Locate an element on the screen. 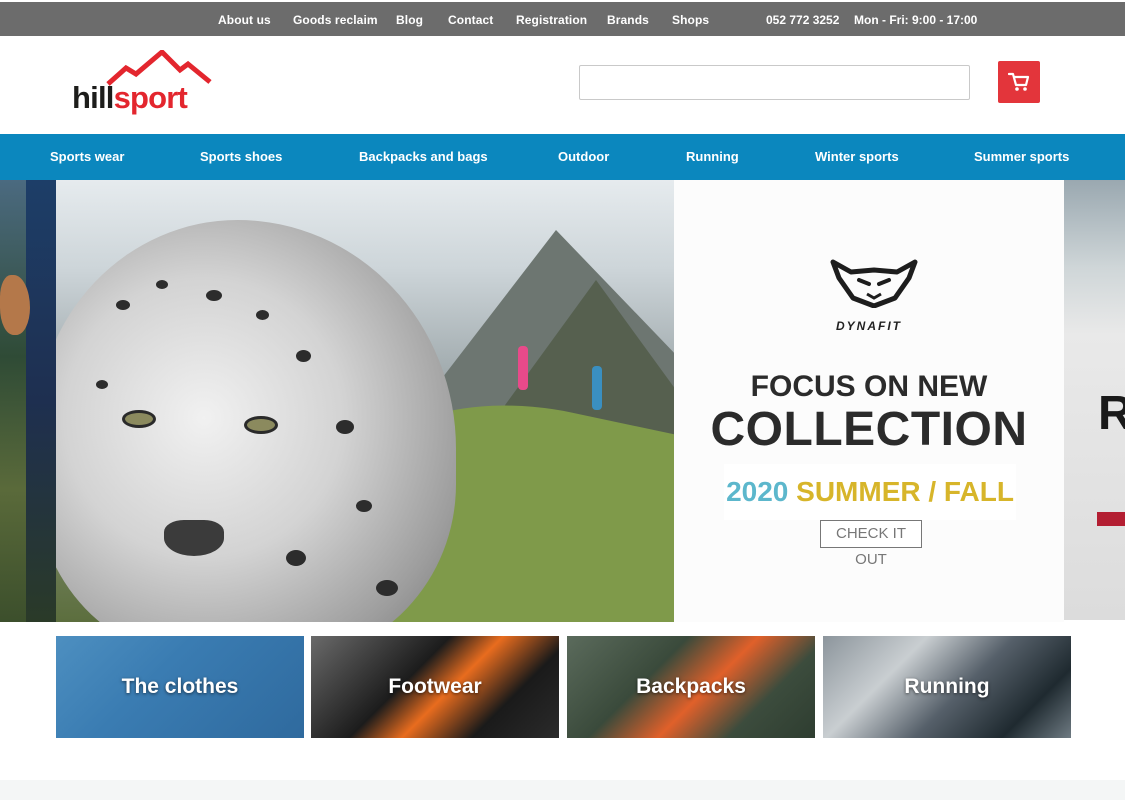  category-tile-running: Running is located at coordinates (947, 687).